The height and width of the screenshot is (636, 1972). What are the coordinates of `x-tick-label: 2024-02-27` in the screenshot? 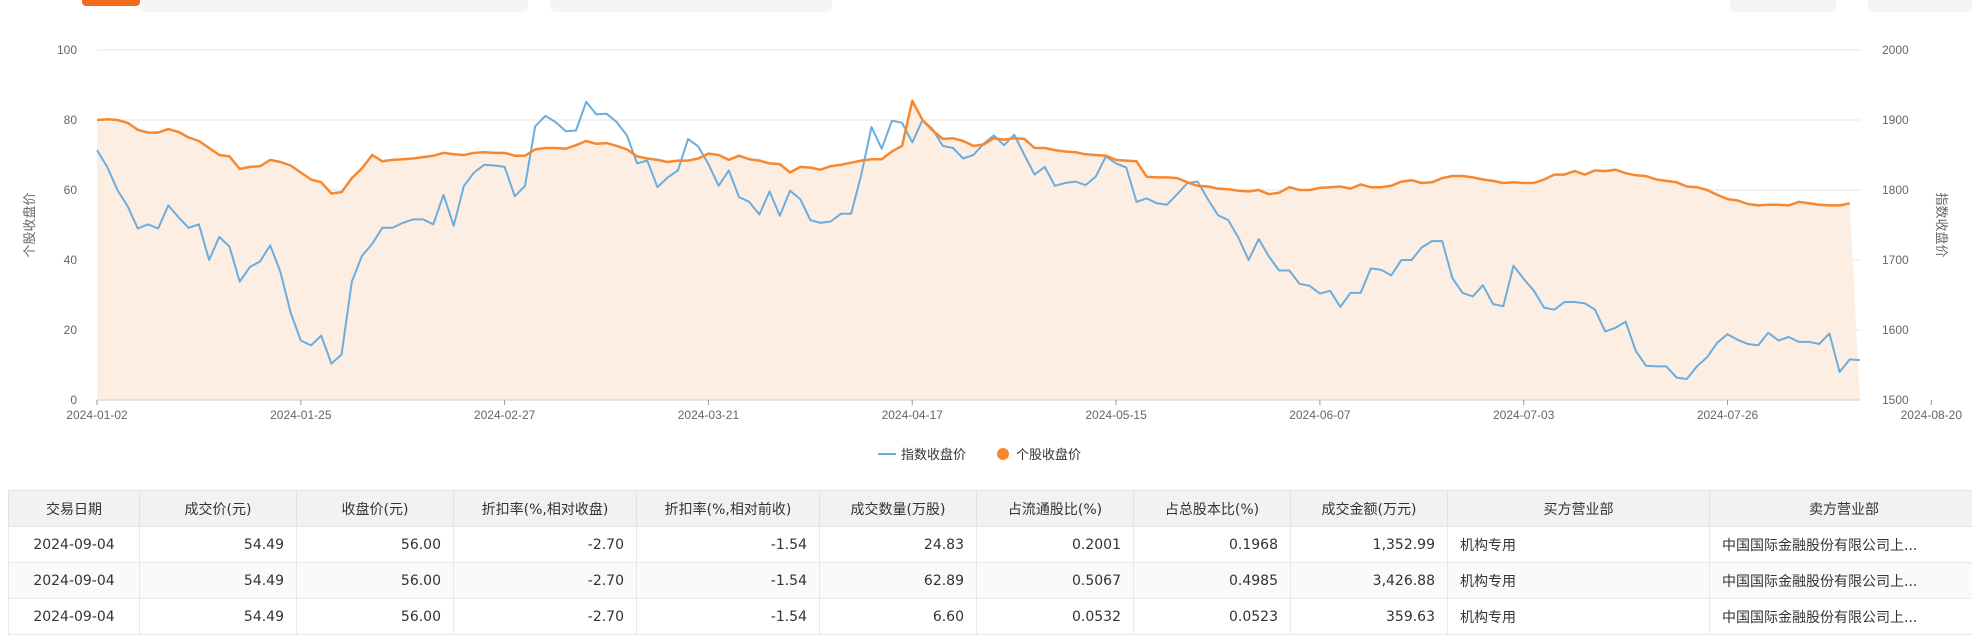 It's located at (505, 415).